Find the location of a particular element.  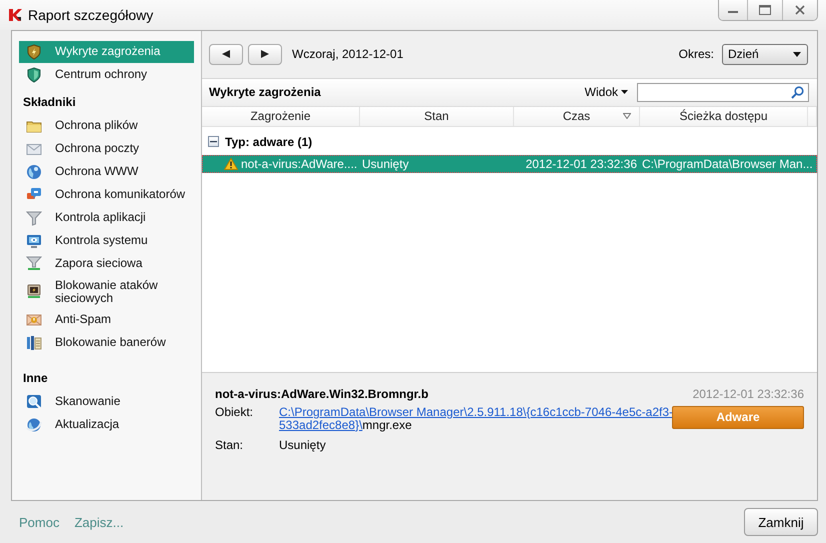

column-header: Czas is located at coordinates (577, 116).